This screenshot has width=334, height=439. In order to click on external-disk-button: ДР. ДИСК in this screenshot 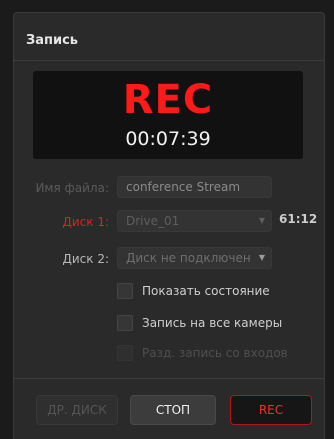, I will do `click(77, 410)`.